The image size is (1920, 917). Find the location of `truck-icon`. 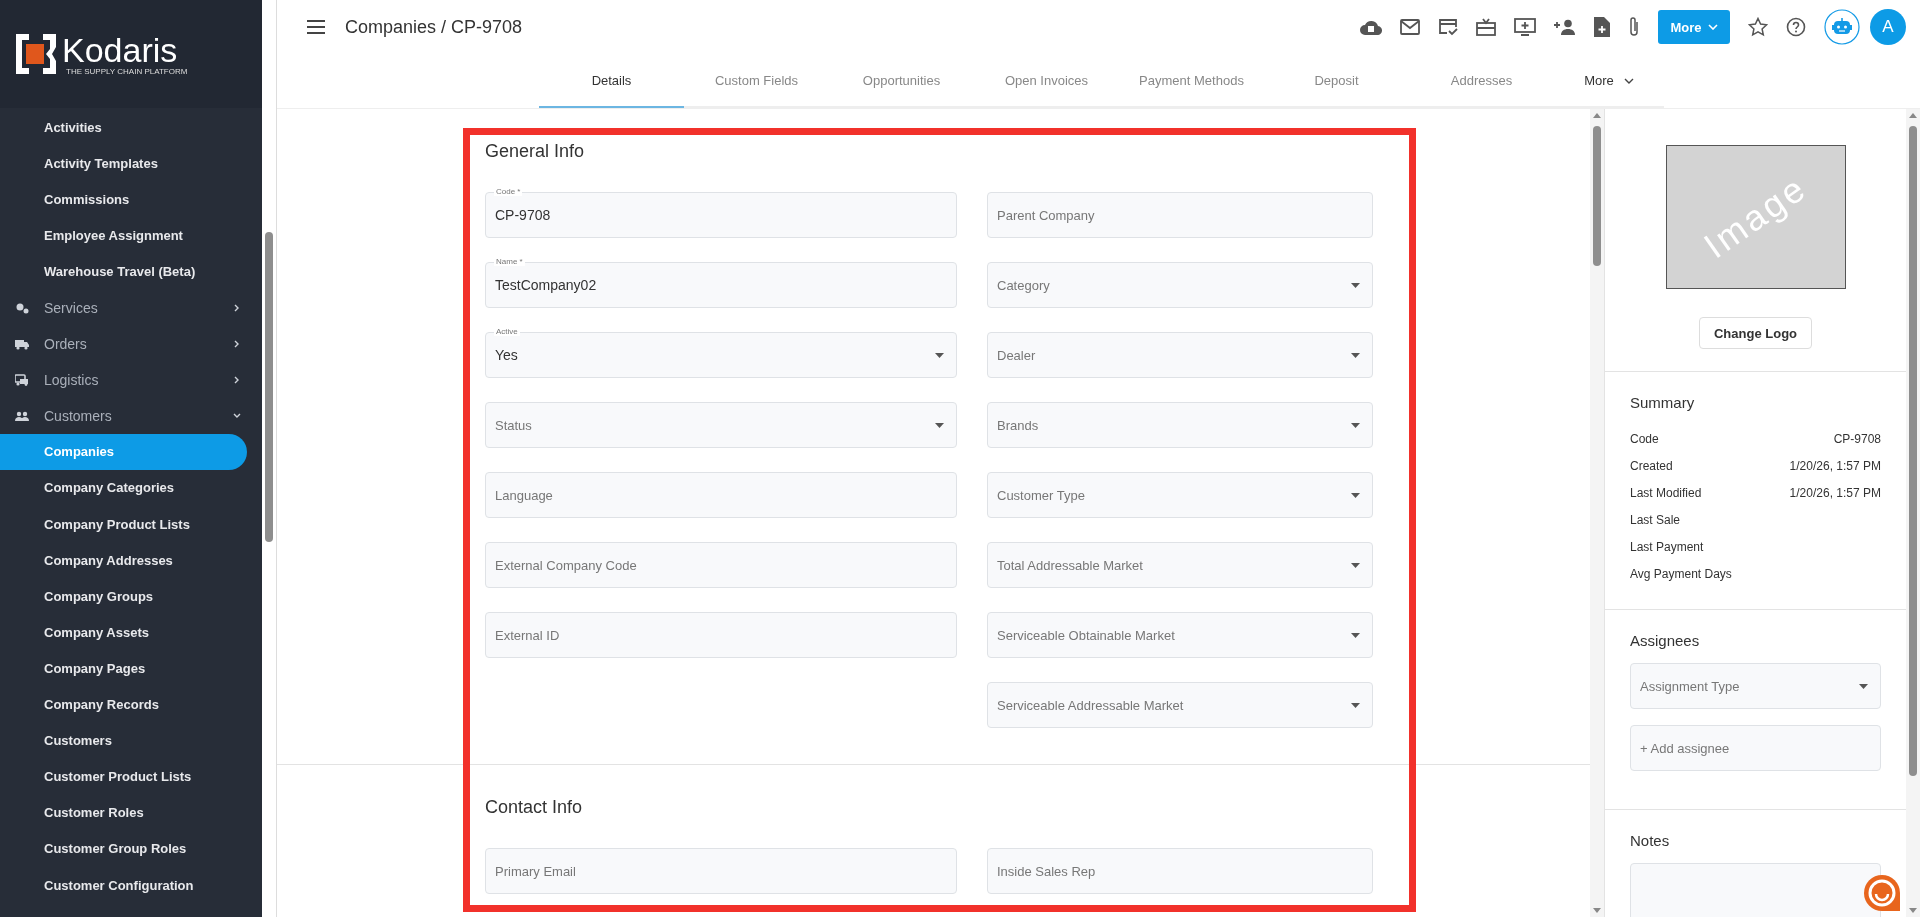

truck-icon is located at coordinates (22, 343).